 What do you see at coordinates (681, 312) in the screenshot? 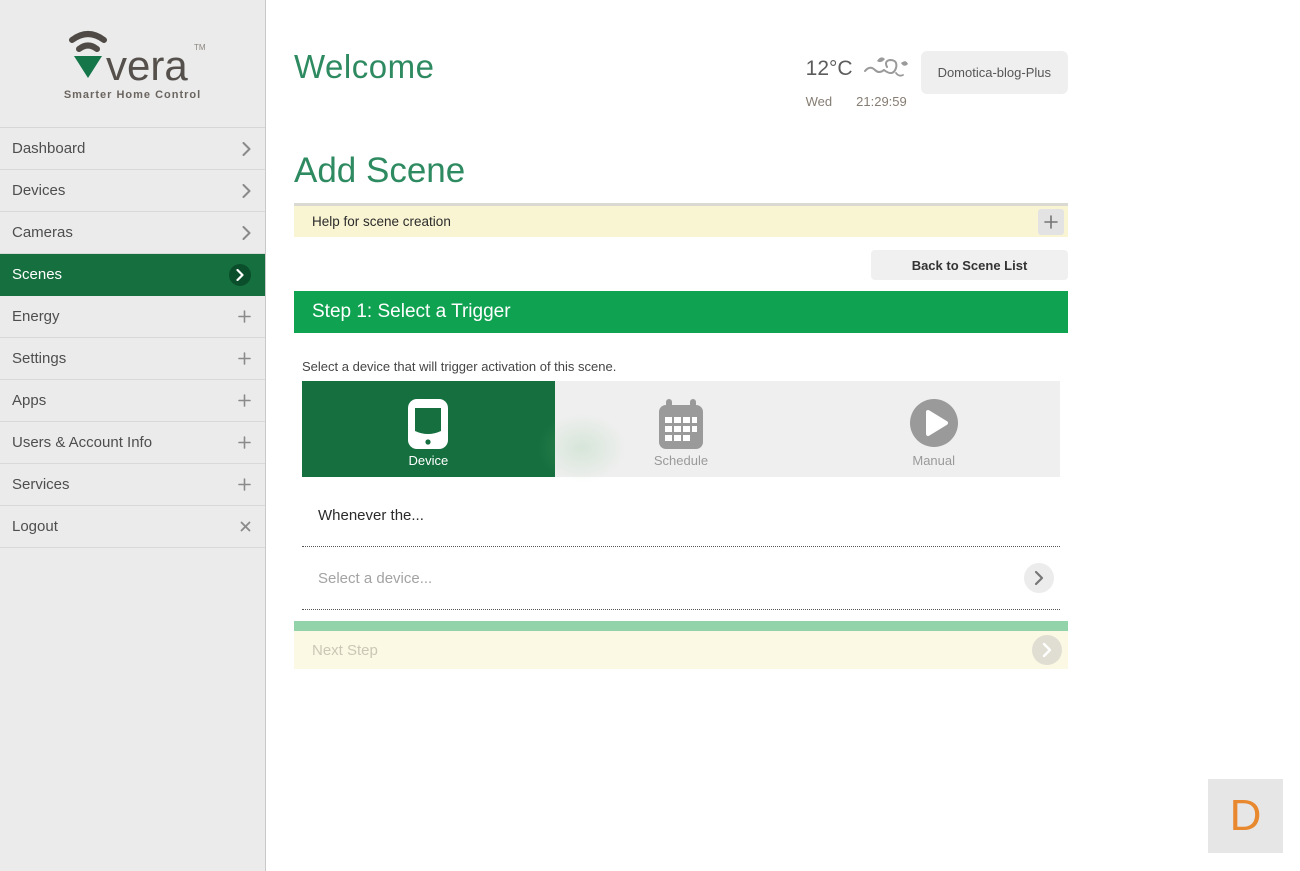
I see `step-header: Step 1: Select a Trigger` at bounding box center [681, 312].